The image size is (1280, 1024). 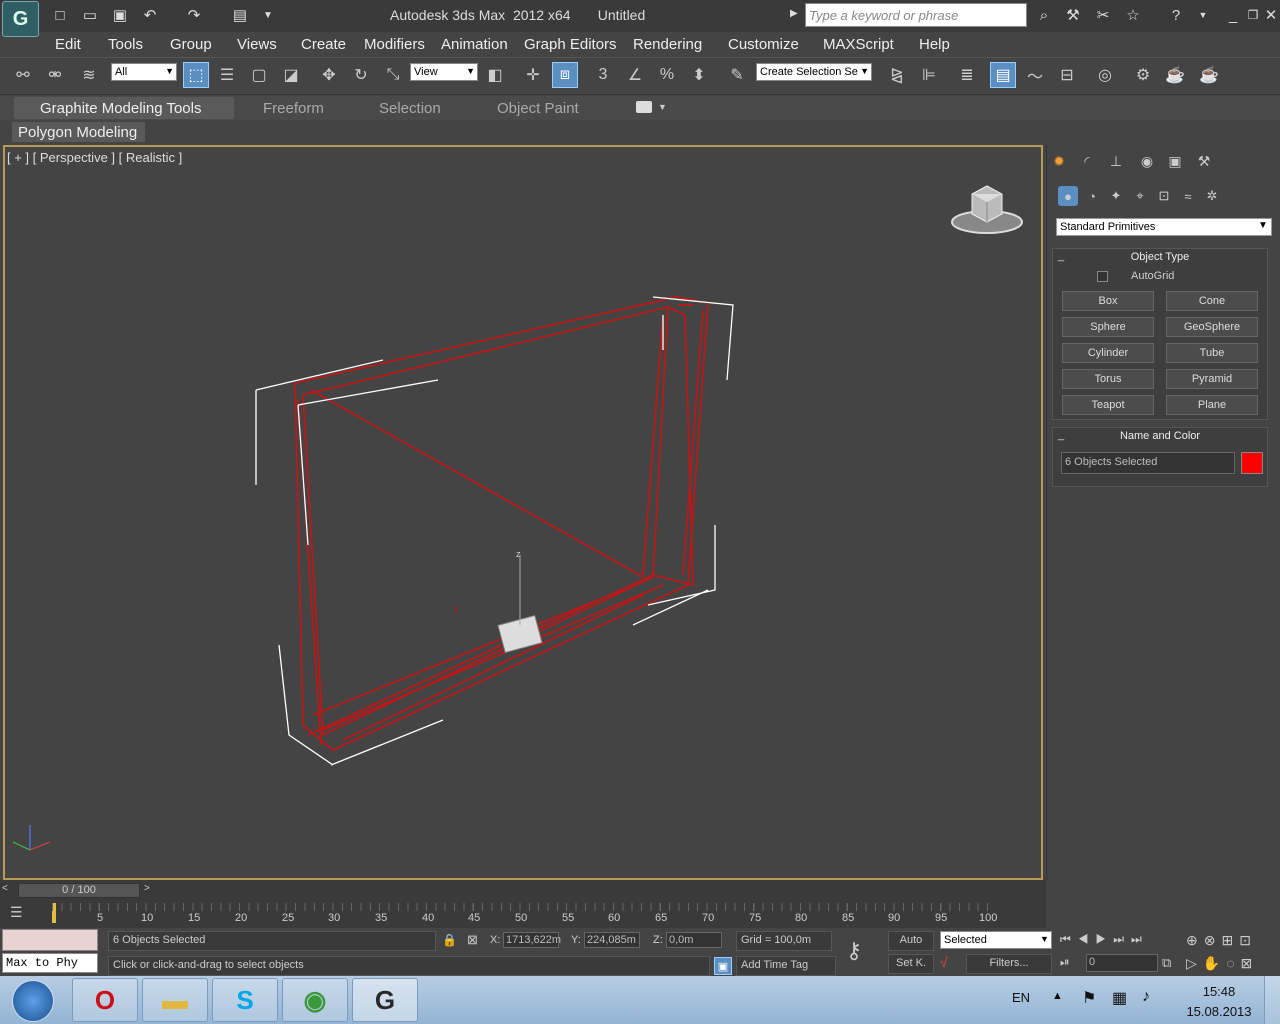 What do you see at coordinates (1133, 15) in the screenshot?
I see `favorites-star-icon: ☆` at bounding box center [1133, 15].